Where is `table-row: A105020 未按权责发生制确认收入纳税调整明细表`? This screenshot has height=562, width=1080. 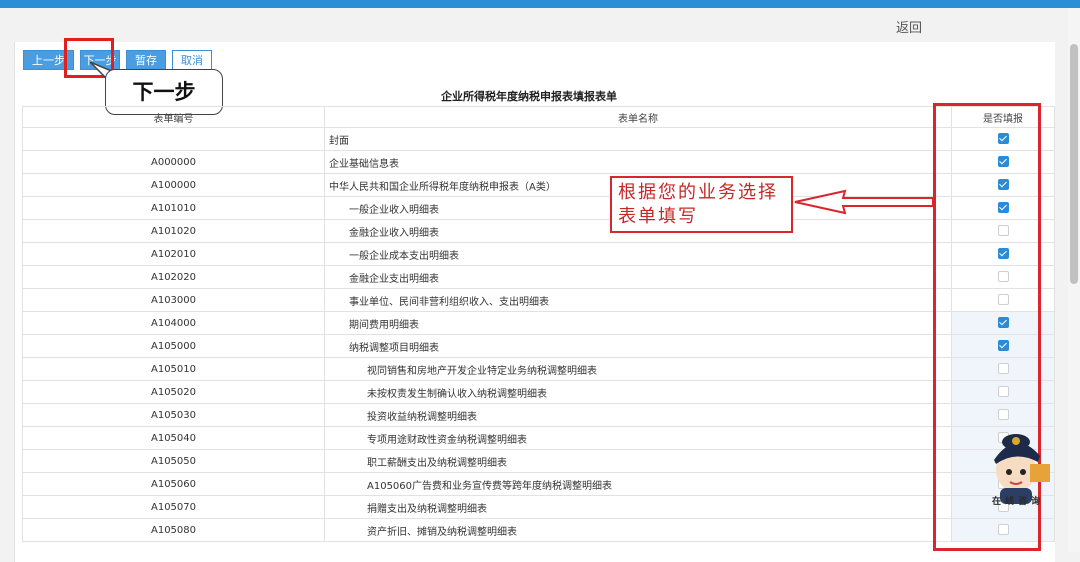
table-row: A105020 未按权责发生制确认收入纳税调整明细表 is located at coordinates (538, 392).